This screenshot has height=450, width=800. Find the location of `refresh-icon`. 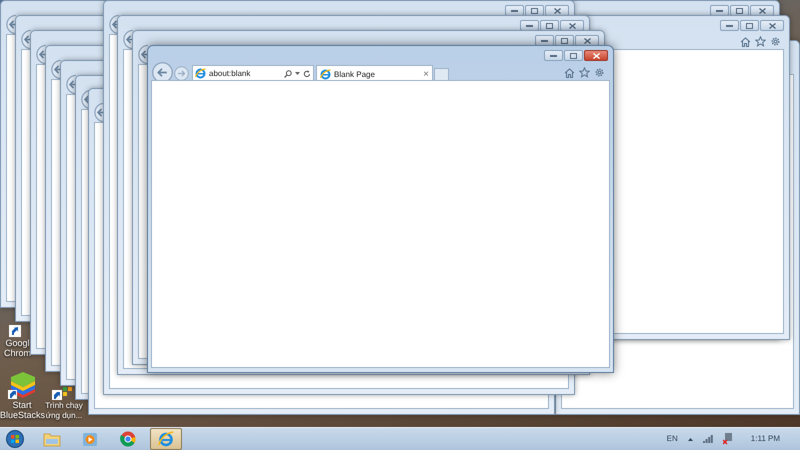

refresh-icon is located at coordinates (307, 74).